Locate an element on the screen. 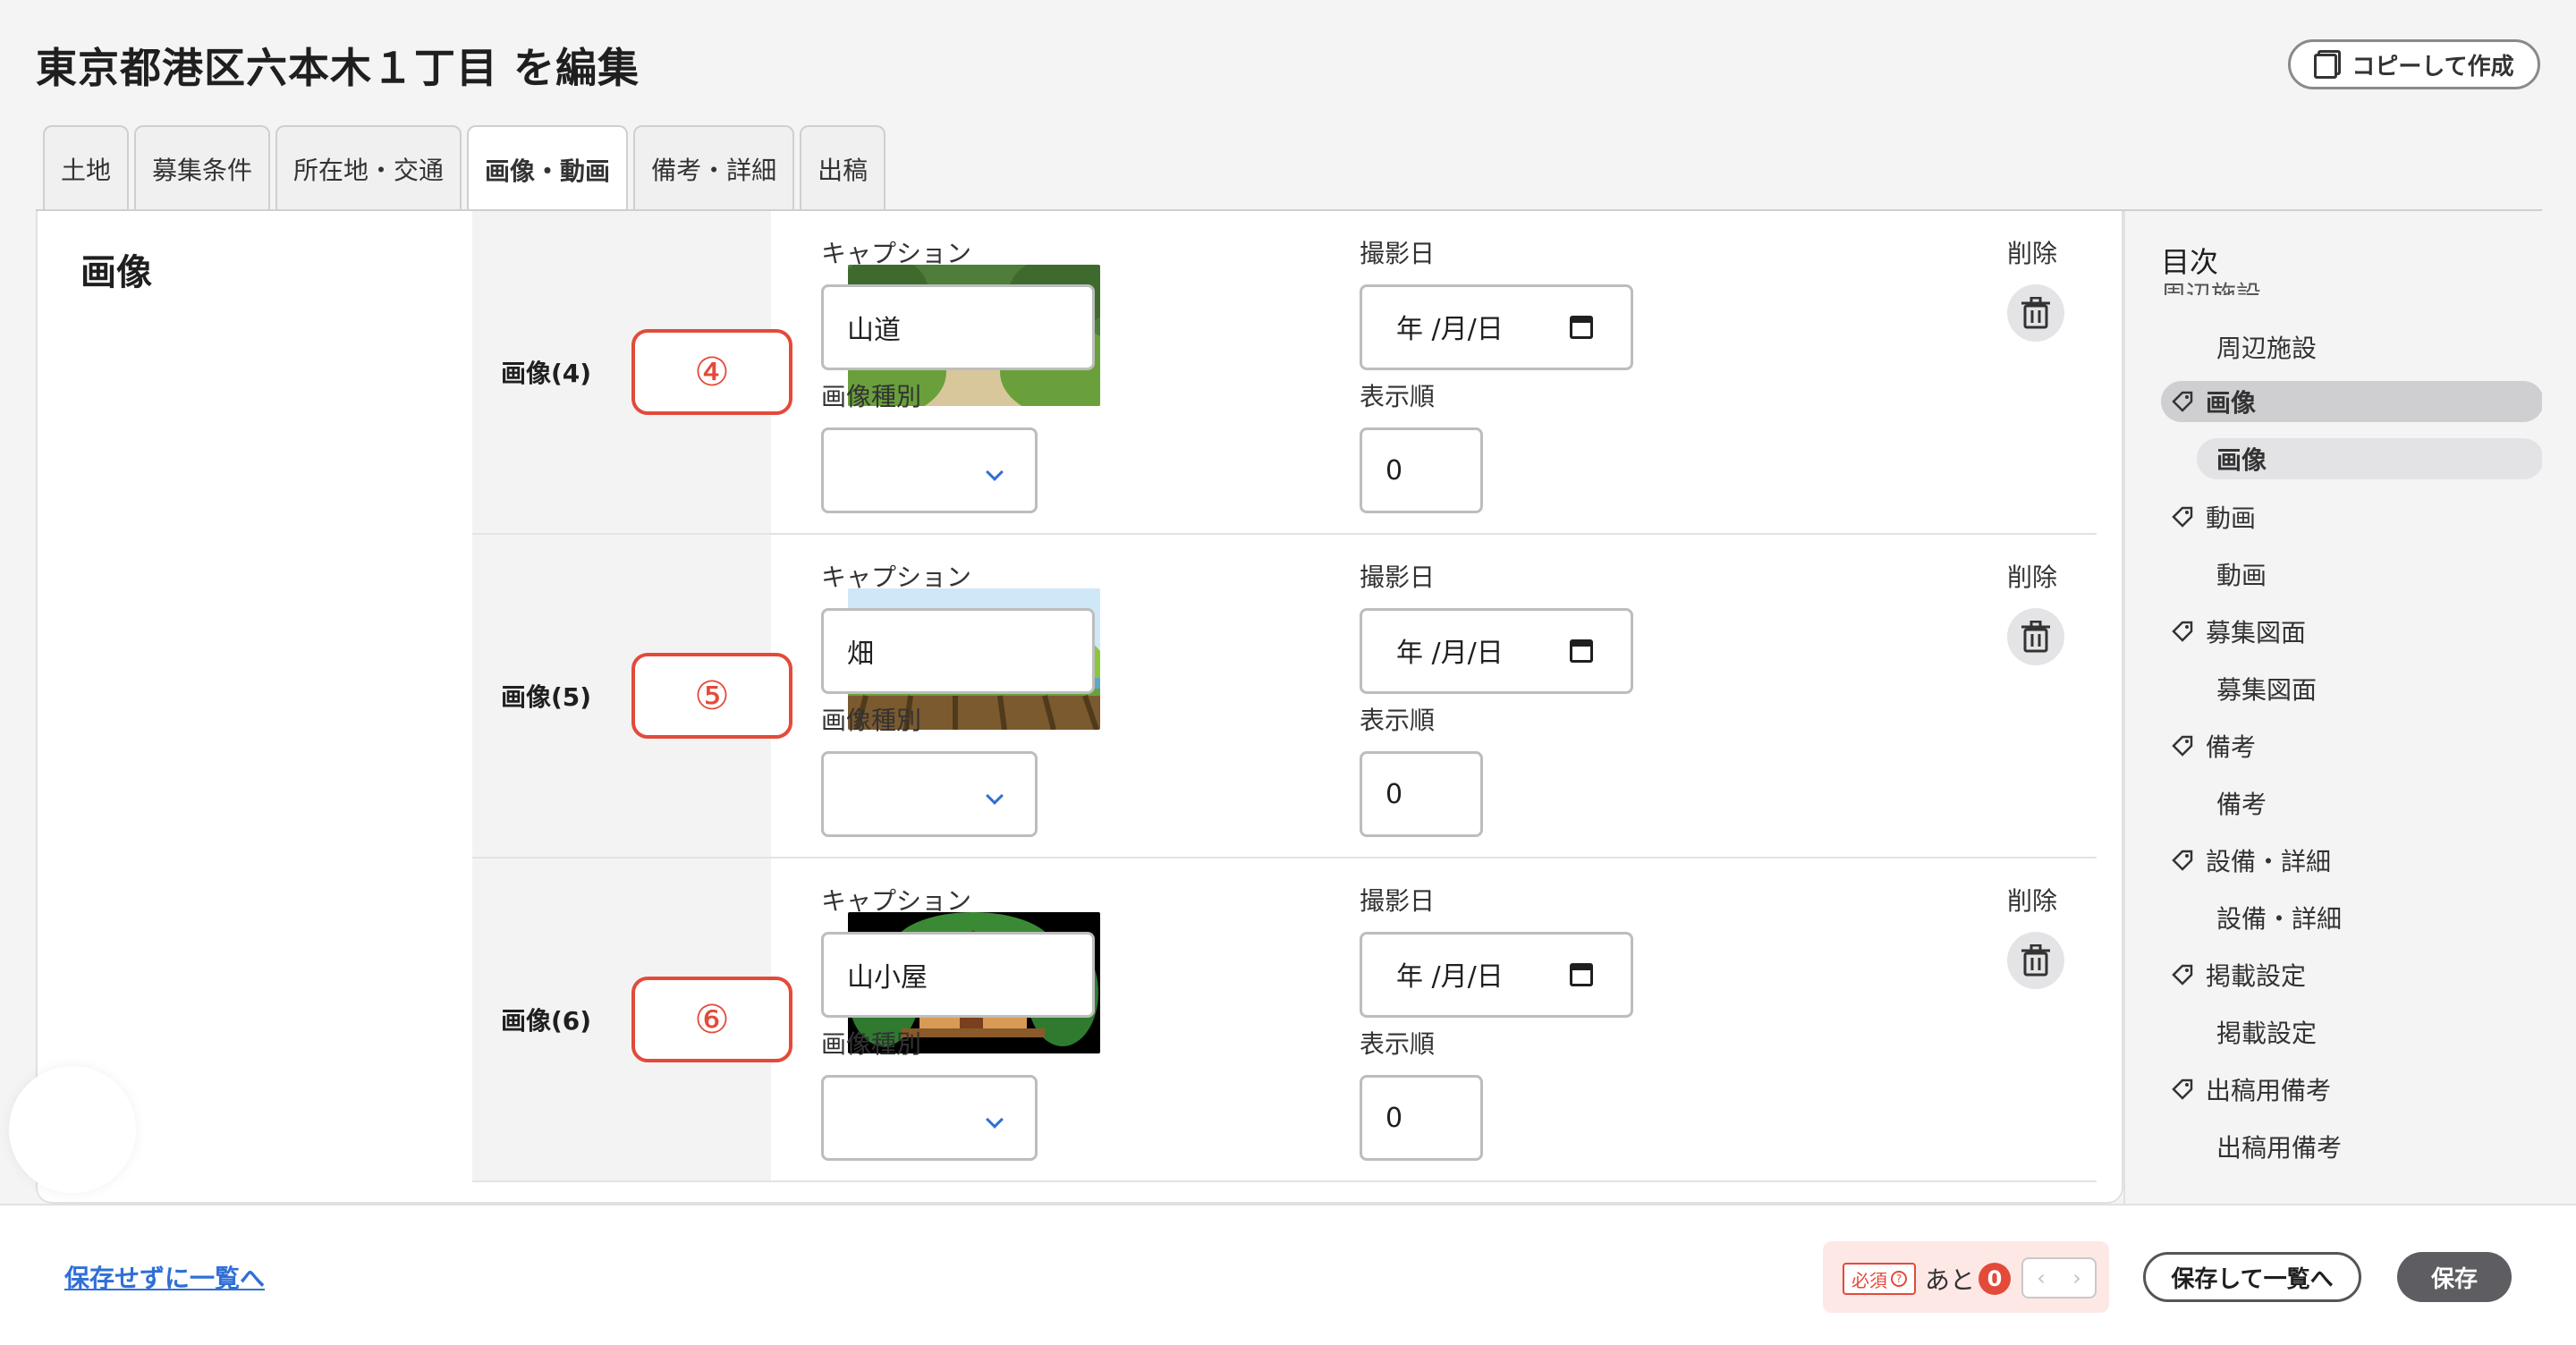 The width and height of the screenshot is (2576, 1345). caption-input: 山小屋 is located at coordinates (958, 975).